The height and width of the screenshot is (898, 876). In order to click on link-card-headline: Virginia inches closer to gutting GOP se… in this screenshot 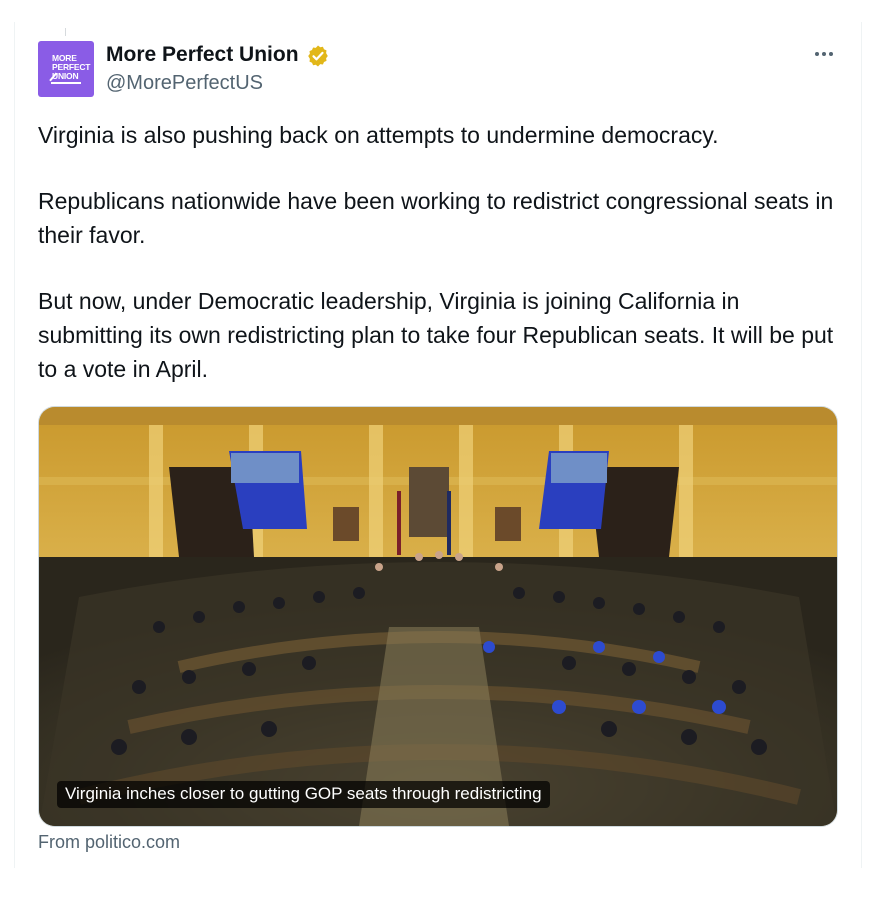, I will do `click(303, 794)`.